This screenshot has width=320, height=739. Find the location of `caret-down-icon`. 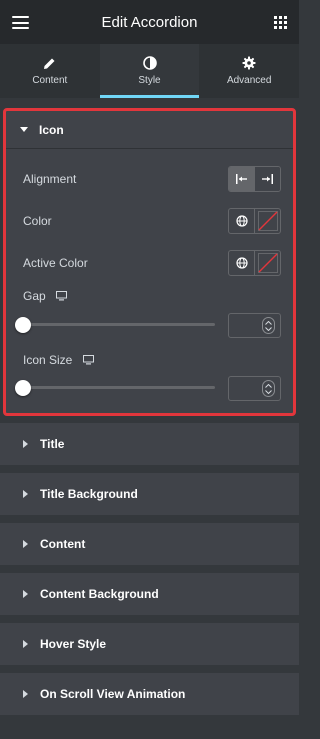

caret-down-icon is located at coordinates (24, 129).